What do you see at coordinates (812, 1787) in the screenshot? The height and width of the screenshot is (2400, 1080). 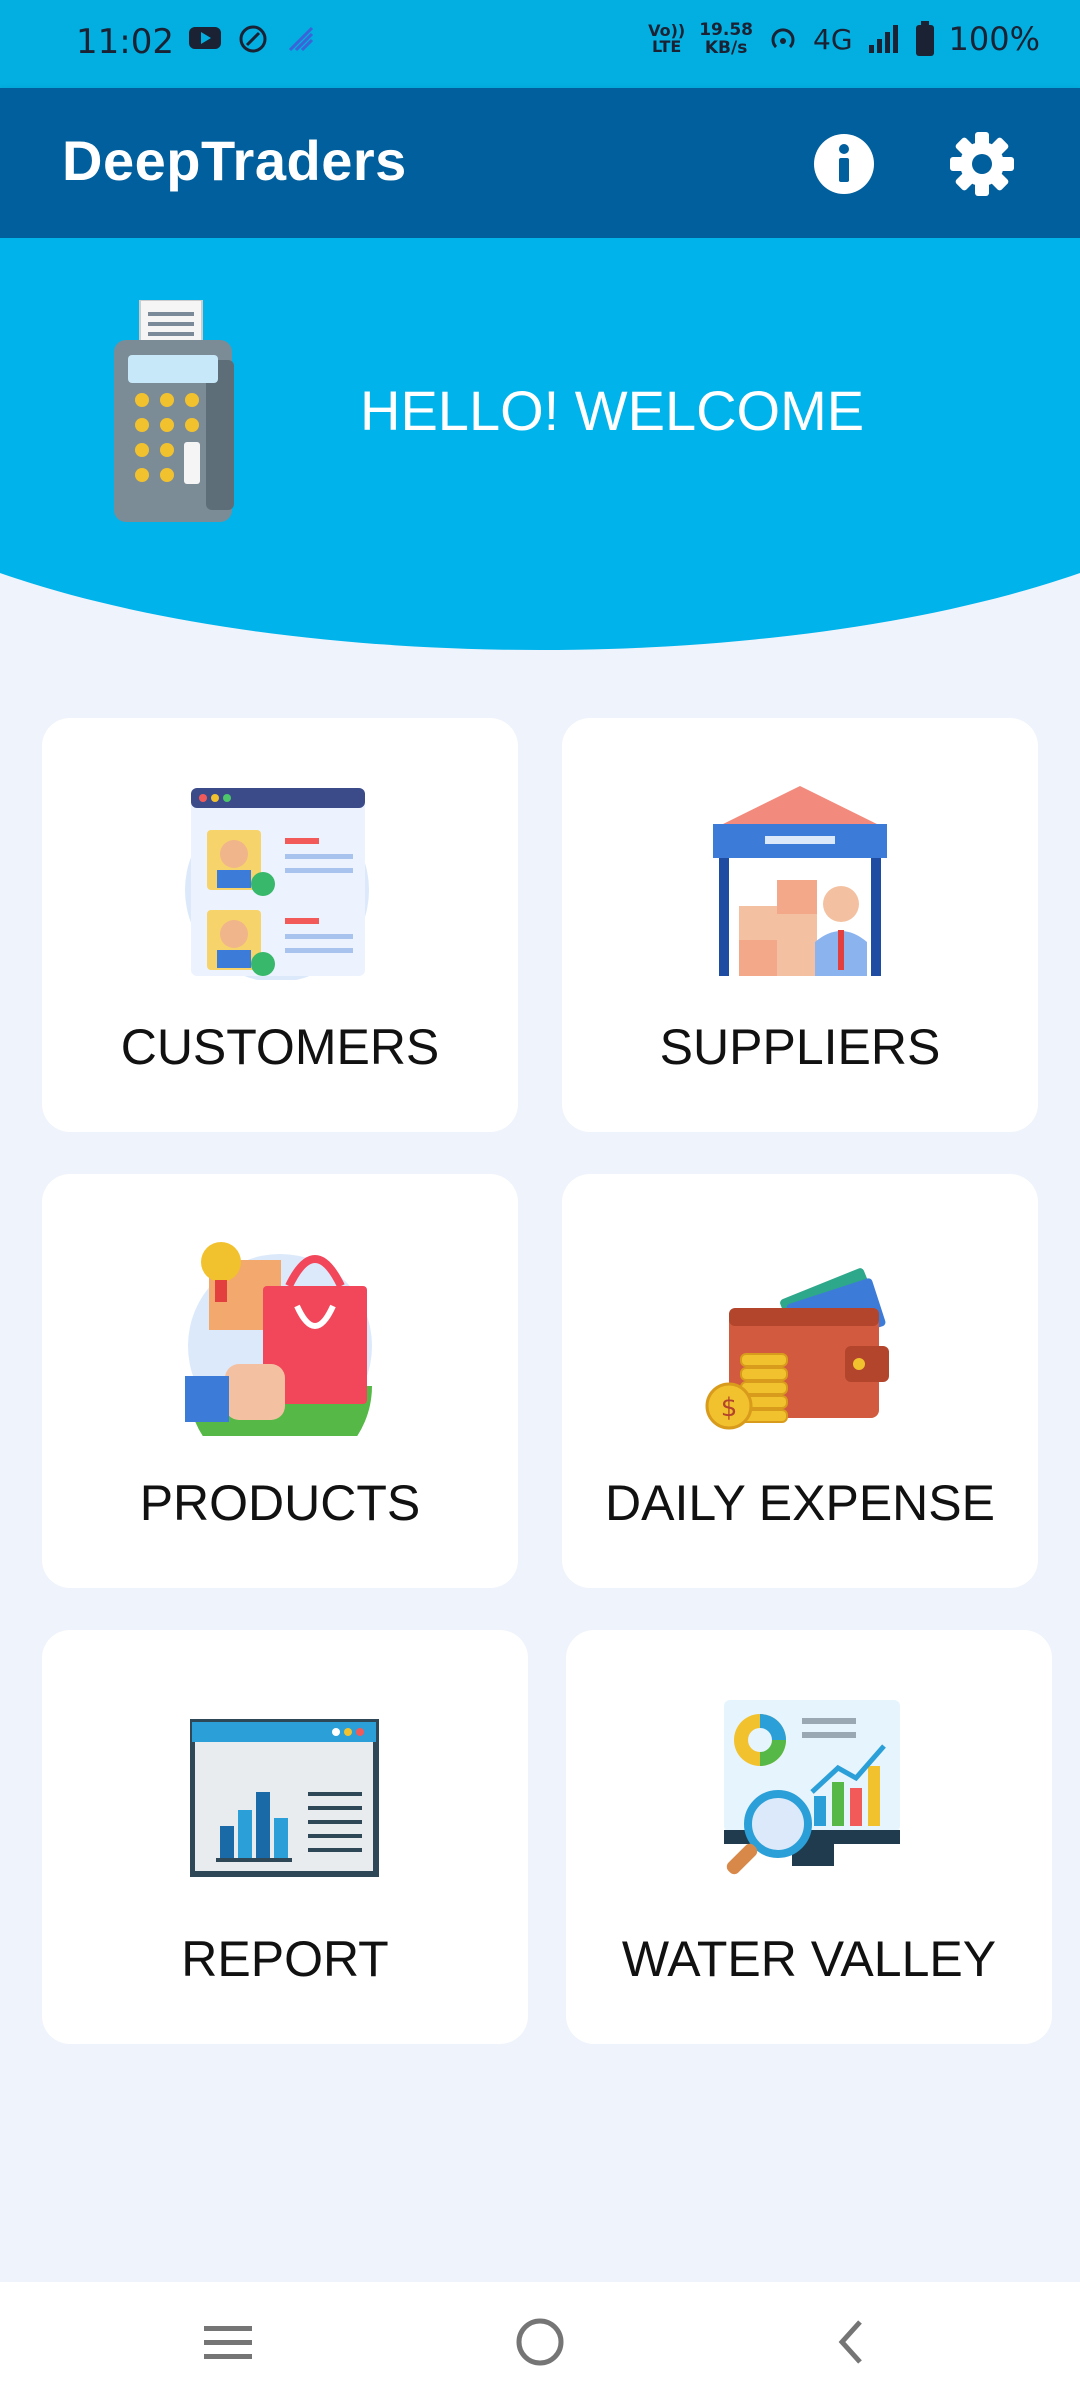 I see `analytics-icon` at bounding box center [812, 1787].